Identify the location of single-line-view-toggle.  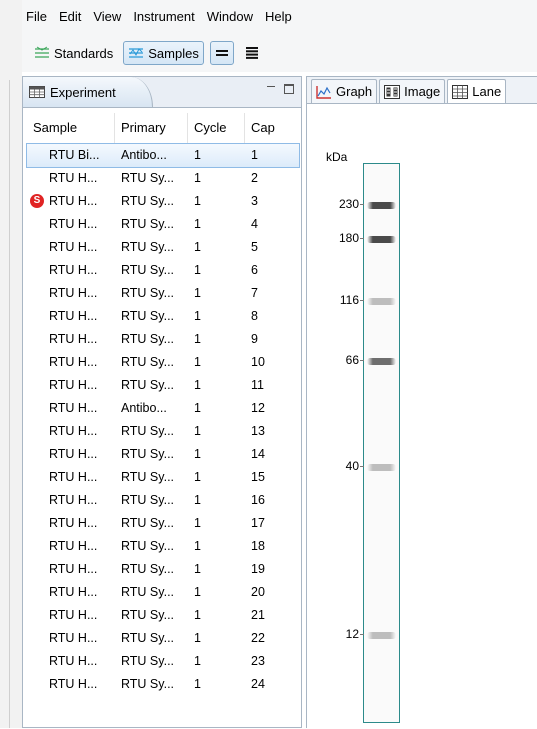
(221, 53).